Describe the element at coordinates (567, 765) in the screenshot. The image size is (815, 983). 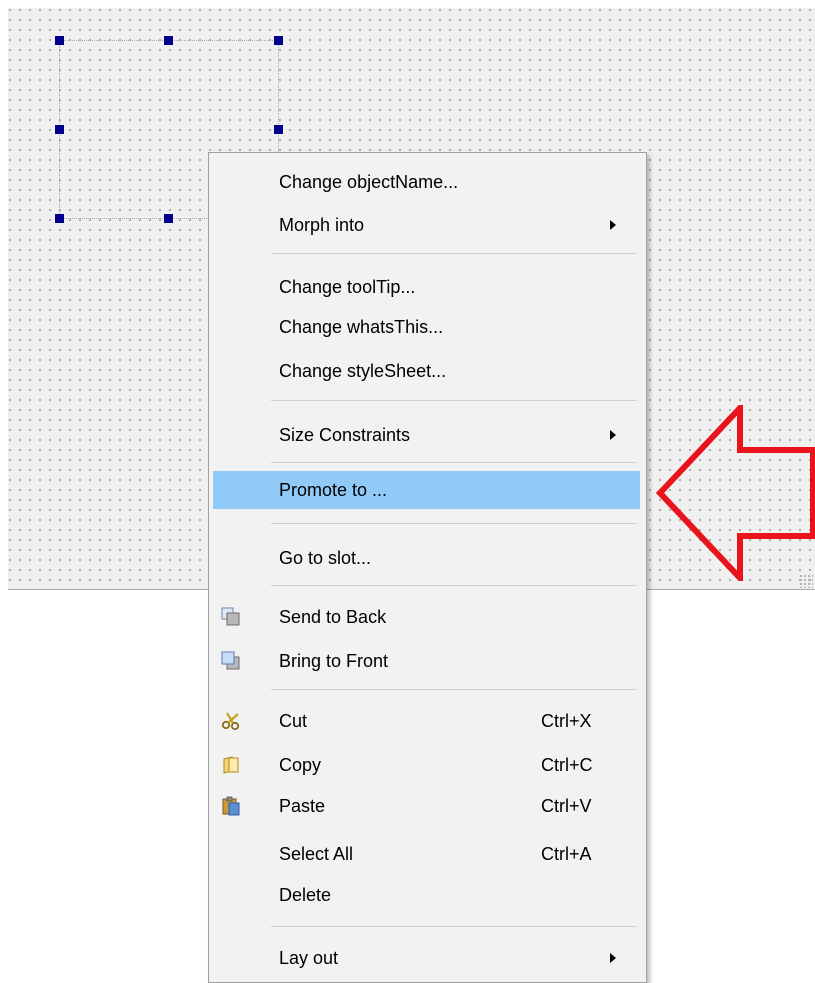
I see `shortcut-label: Ctrl+C` at that location.